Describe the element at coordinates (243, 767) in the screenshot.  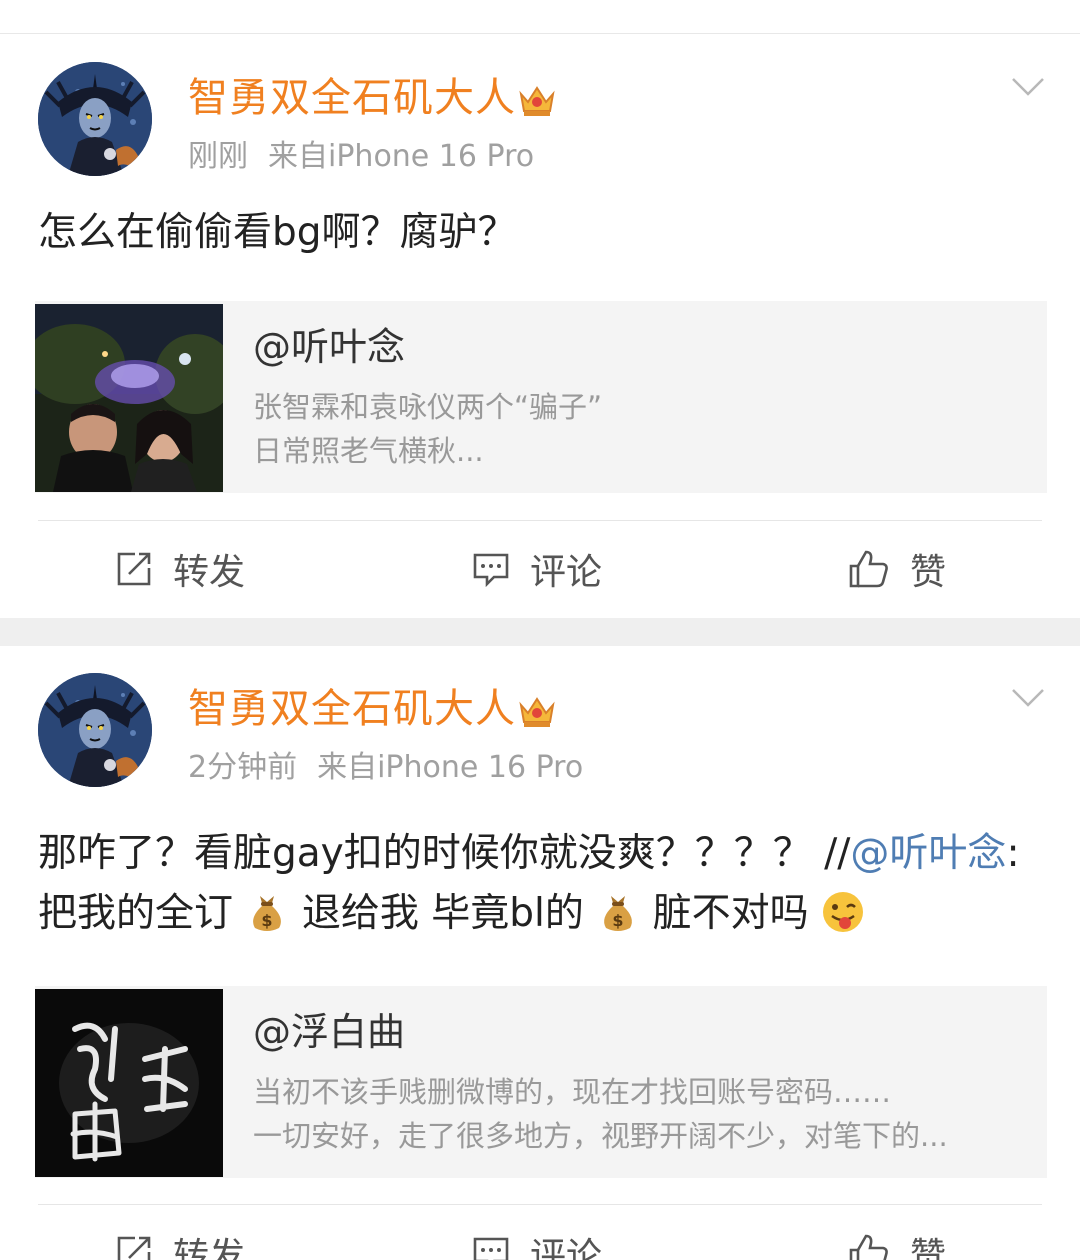
I see `post-time: 2分钟前` at that location.